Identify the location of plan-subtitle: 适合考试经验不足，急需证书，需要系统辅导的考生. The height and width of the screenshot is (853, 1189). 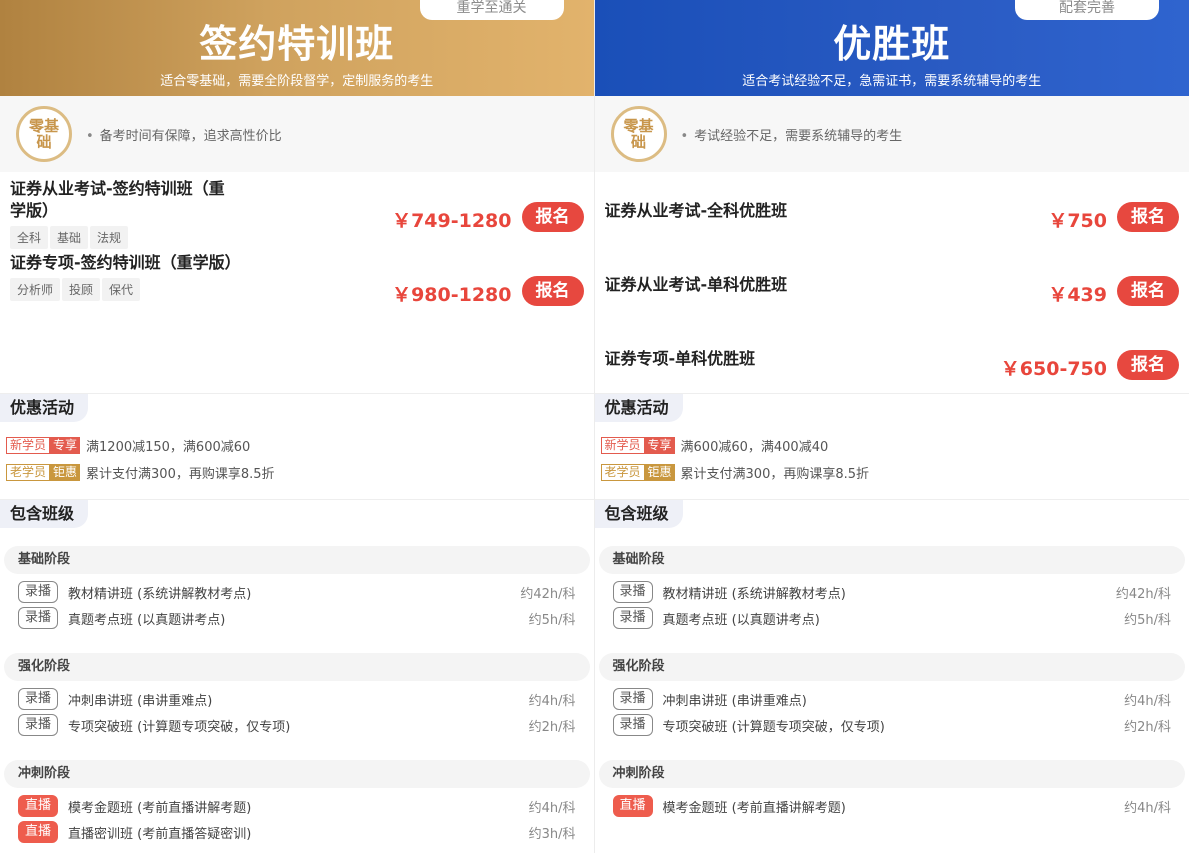
(892, 81).